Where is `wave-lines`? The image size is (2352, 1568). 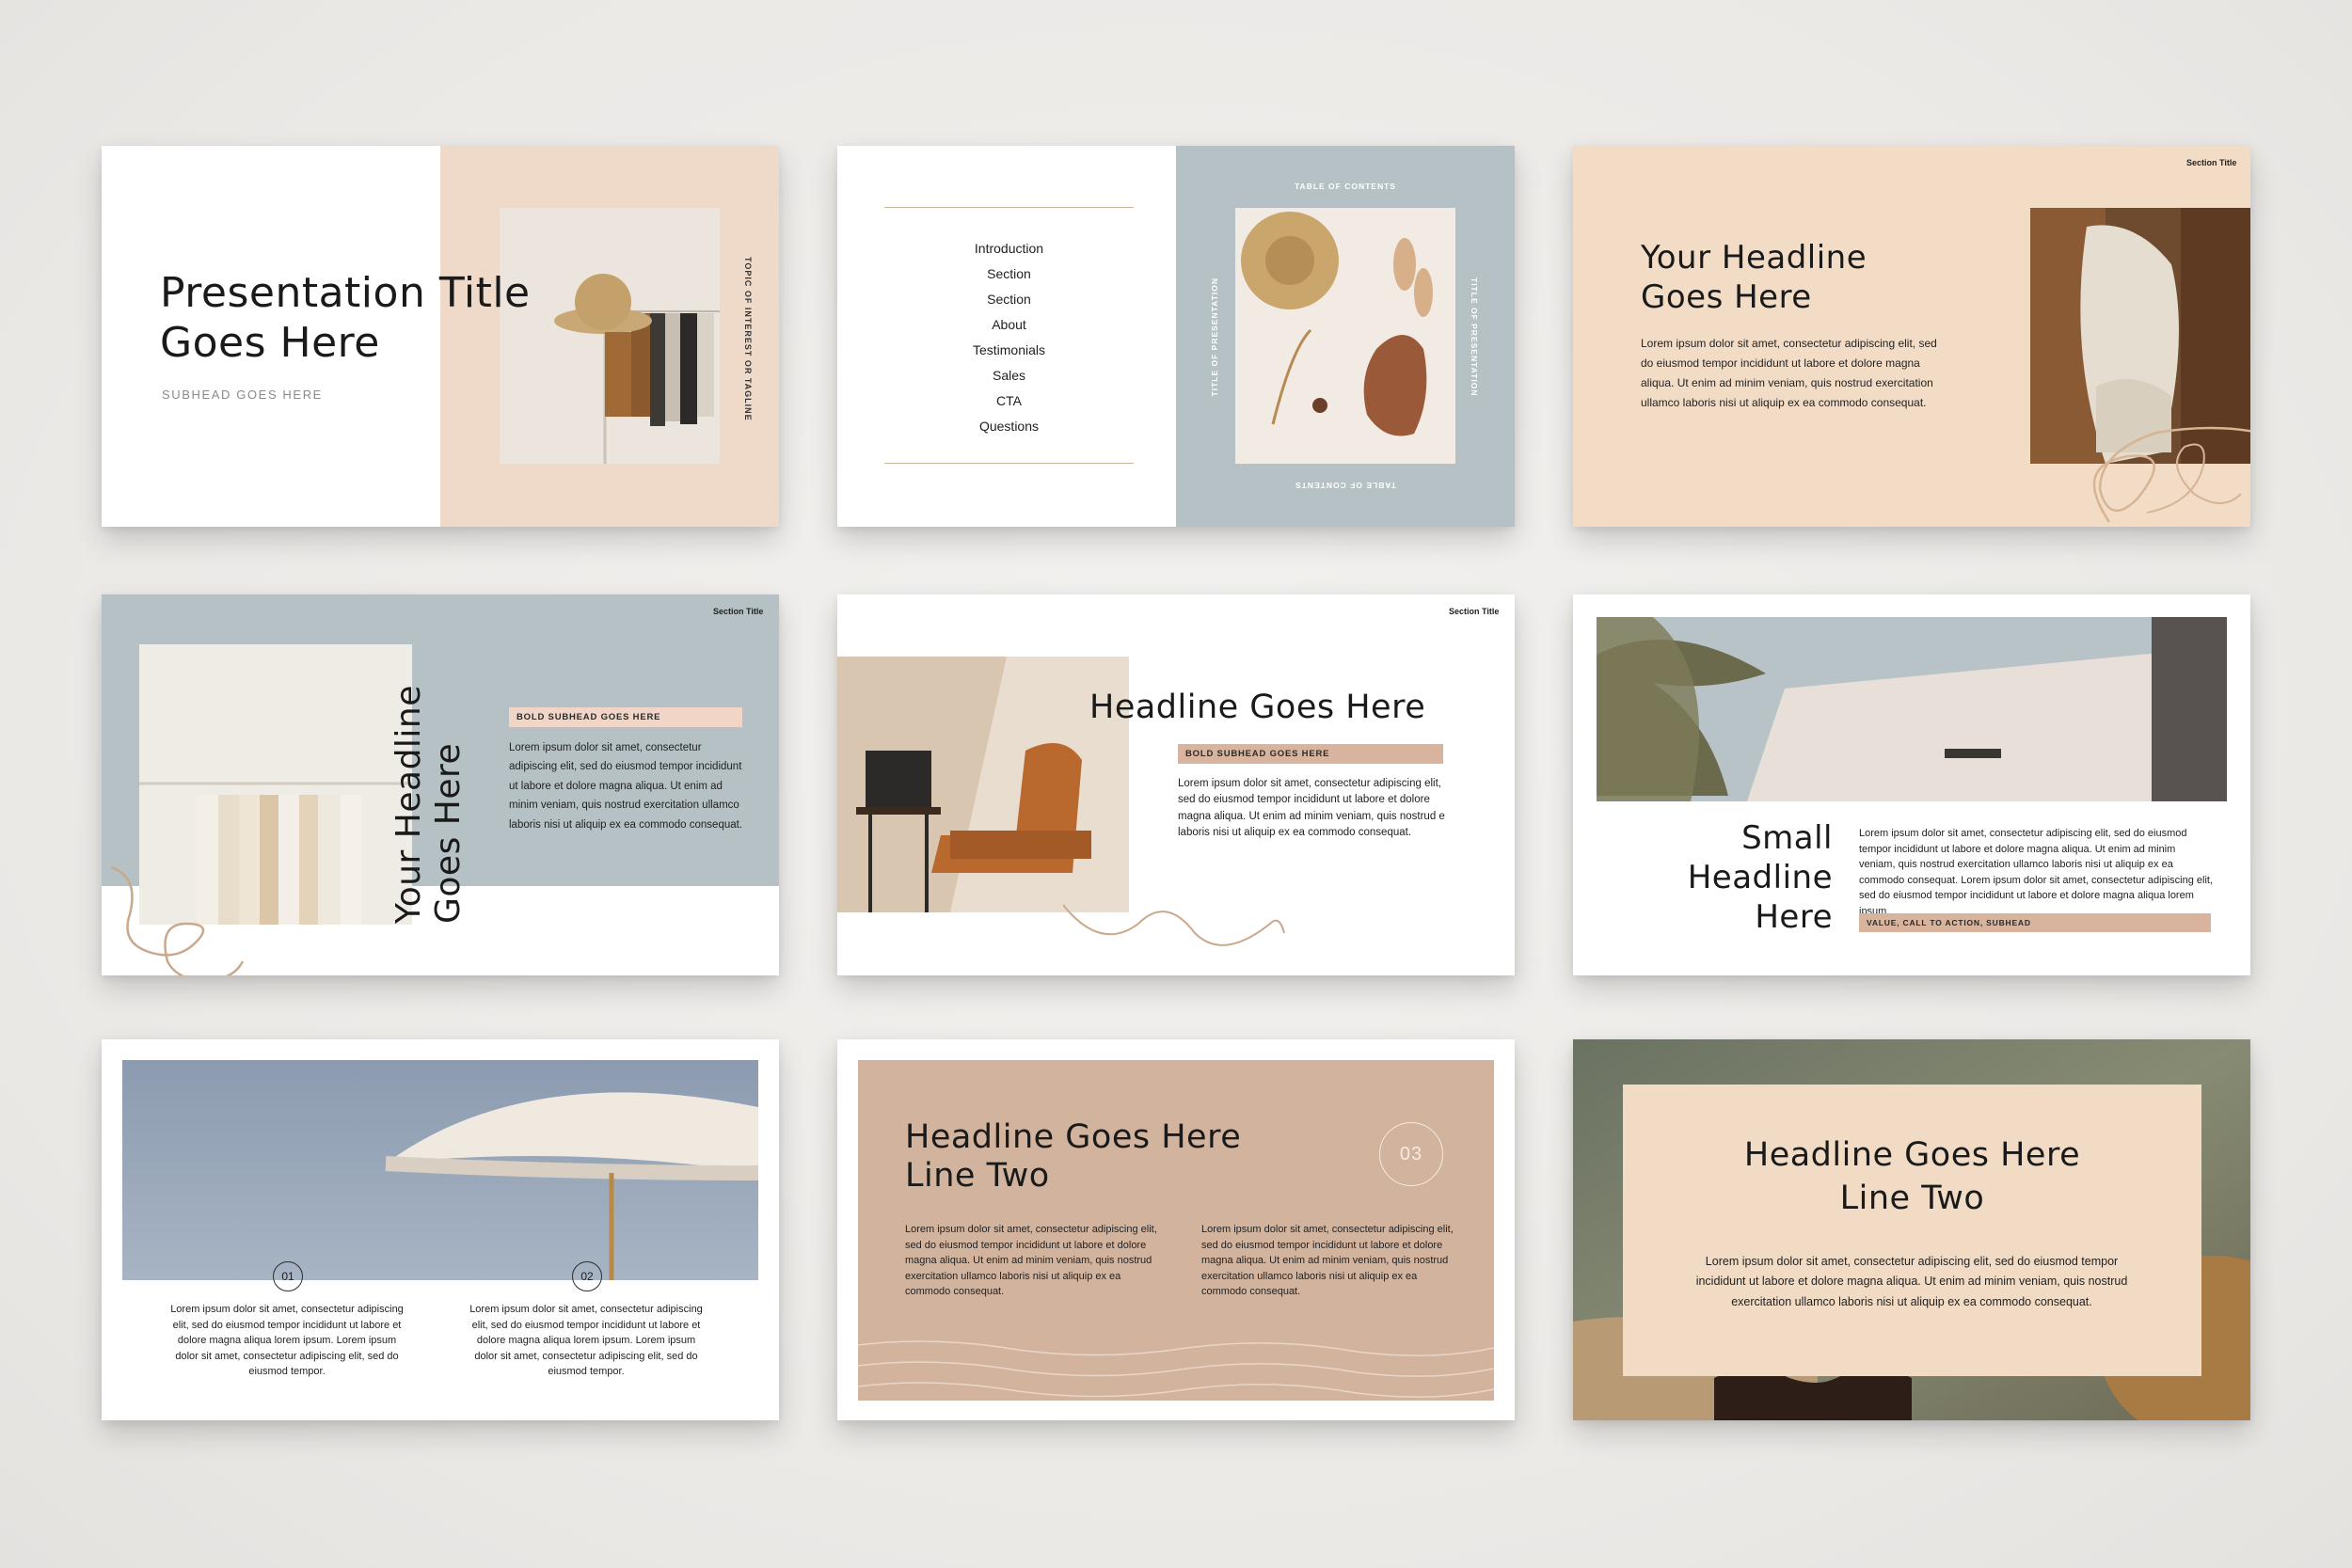
wave-lines is located at coordinates (1176, 1369).